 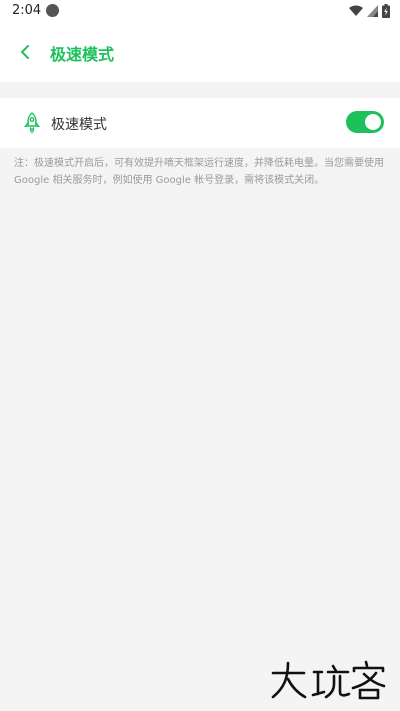 I want to click on signal-icon, so click(x=372, y=11).